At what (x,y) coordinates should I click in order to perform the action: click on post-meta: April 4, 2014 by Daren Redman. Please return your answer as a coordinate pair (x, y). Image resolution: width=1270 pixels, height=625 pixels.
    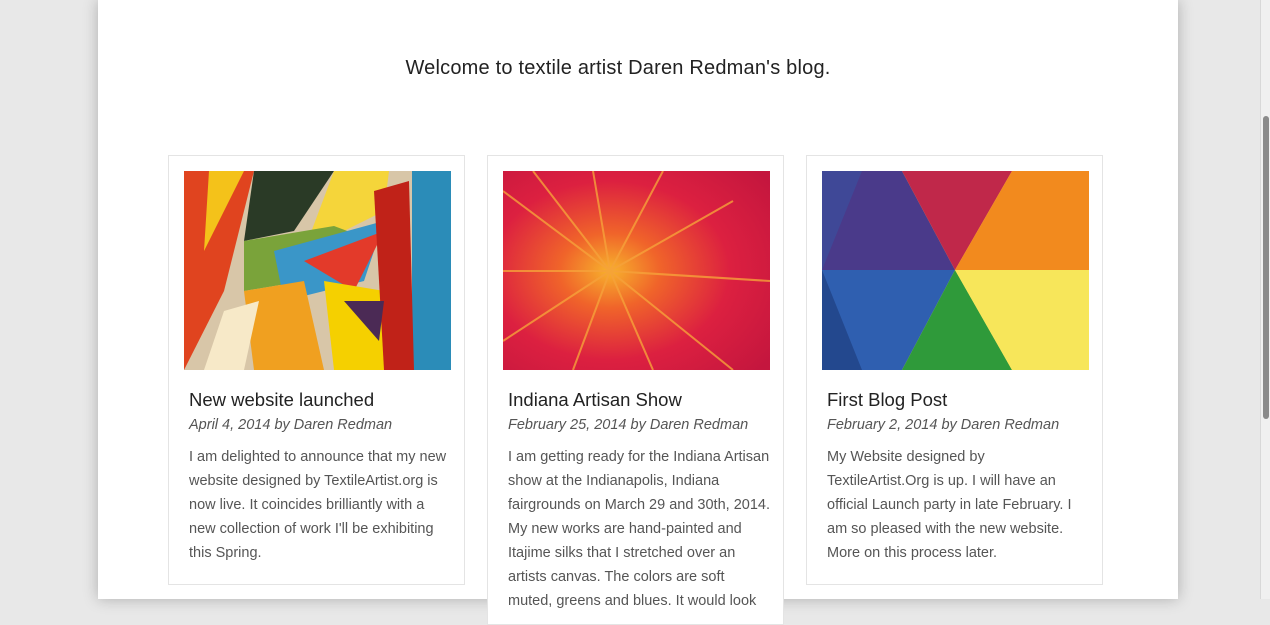
    Looking at the image, I should click on (291, 425).